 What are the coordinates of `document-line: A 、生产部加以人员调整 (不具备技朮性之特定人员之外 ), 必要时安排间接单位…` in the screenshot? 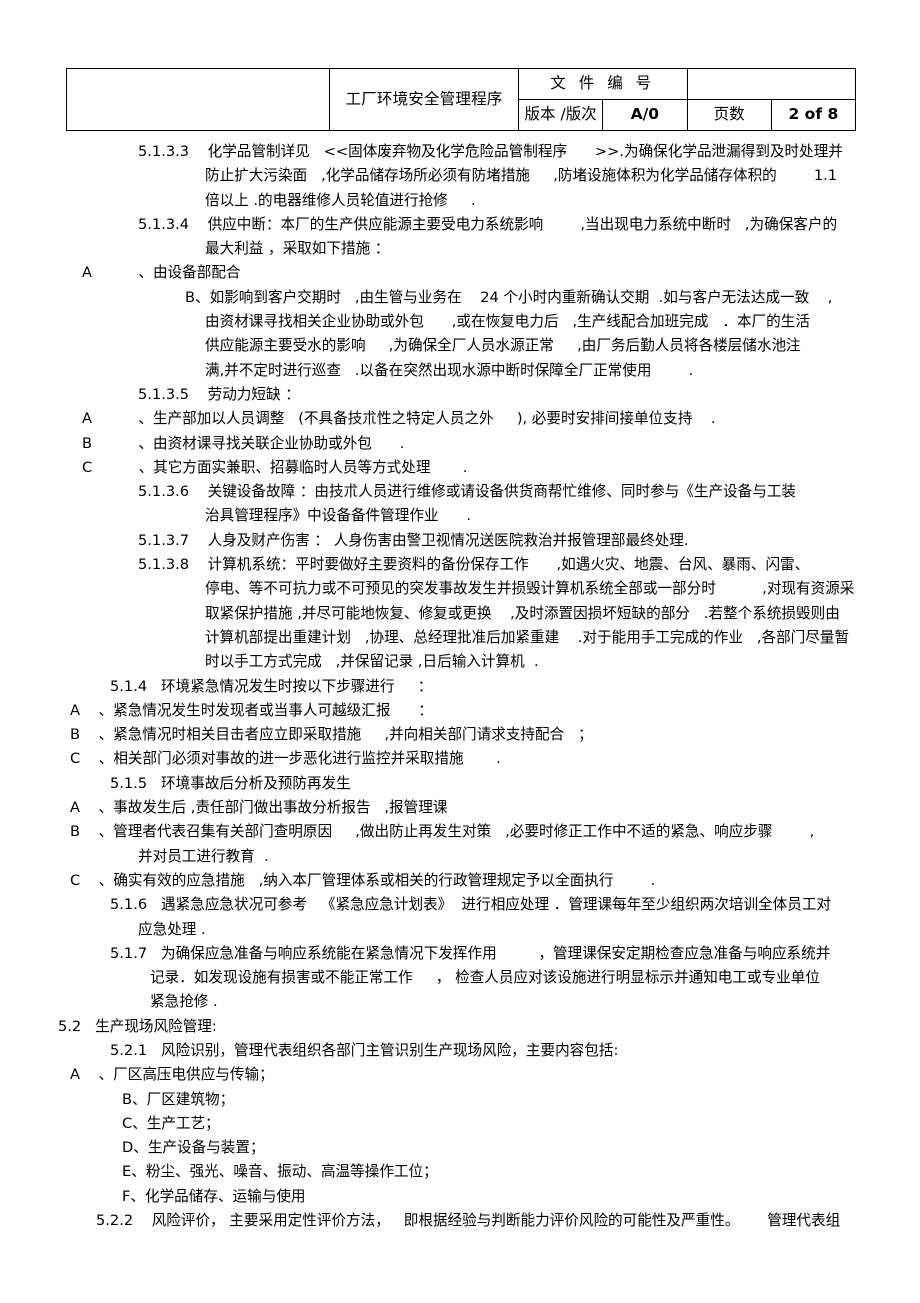 It's located at (399, 419).